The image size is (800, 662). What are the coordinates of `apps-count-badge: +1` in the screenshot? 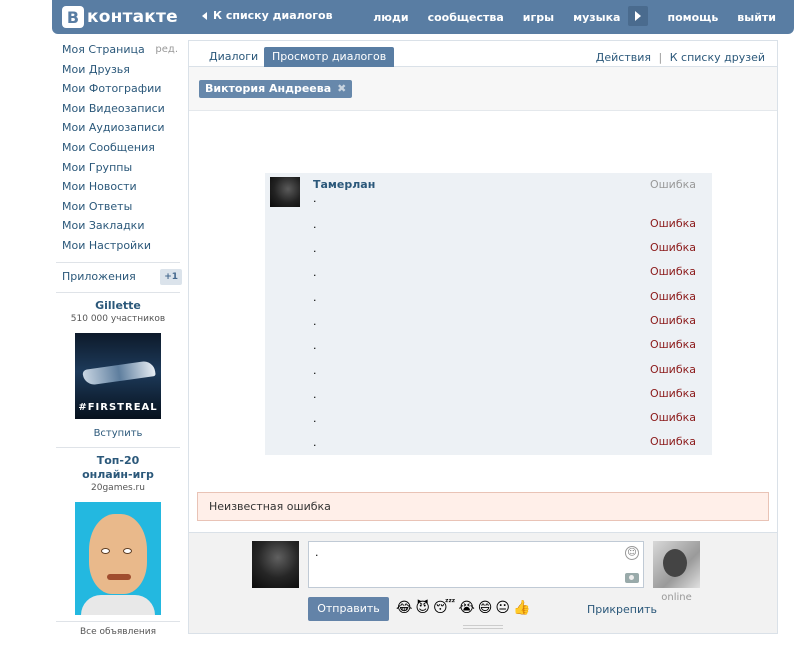 It's located at (171, 276).